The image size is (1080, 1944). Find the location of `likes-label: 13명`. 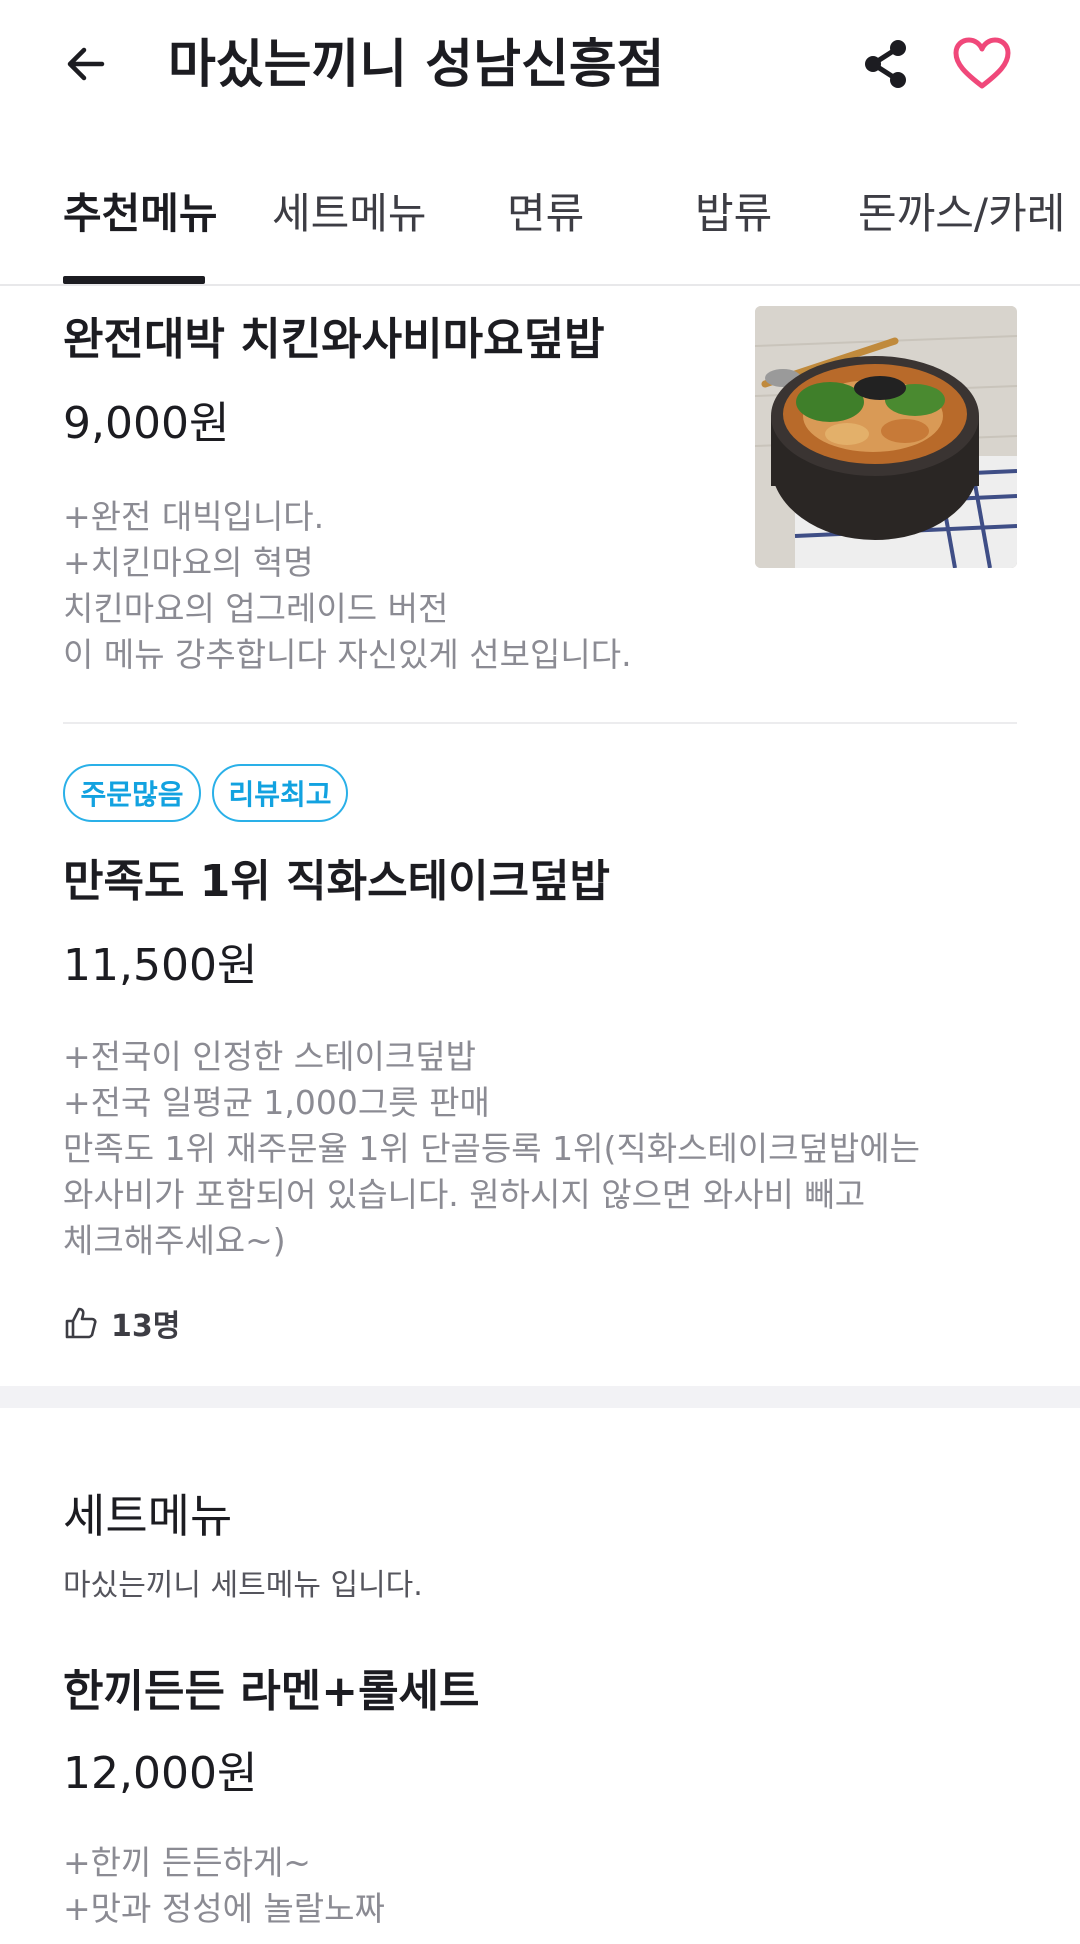

likes-label: 13명 is located at coordinates (146, 1326).